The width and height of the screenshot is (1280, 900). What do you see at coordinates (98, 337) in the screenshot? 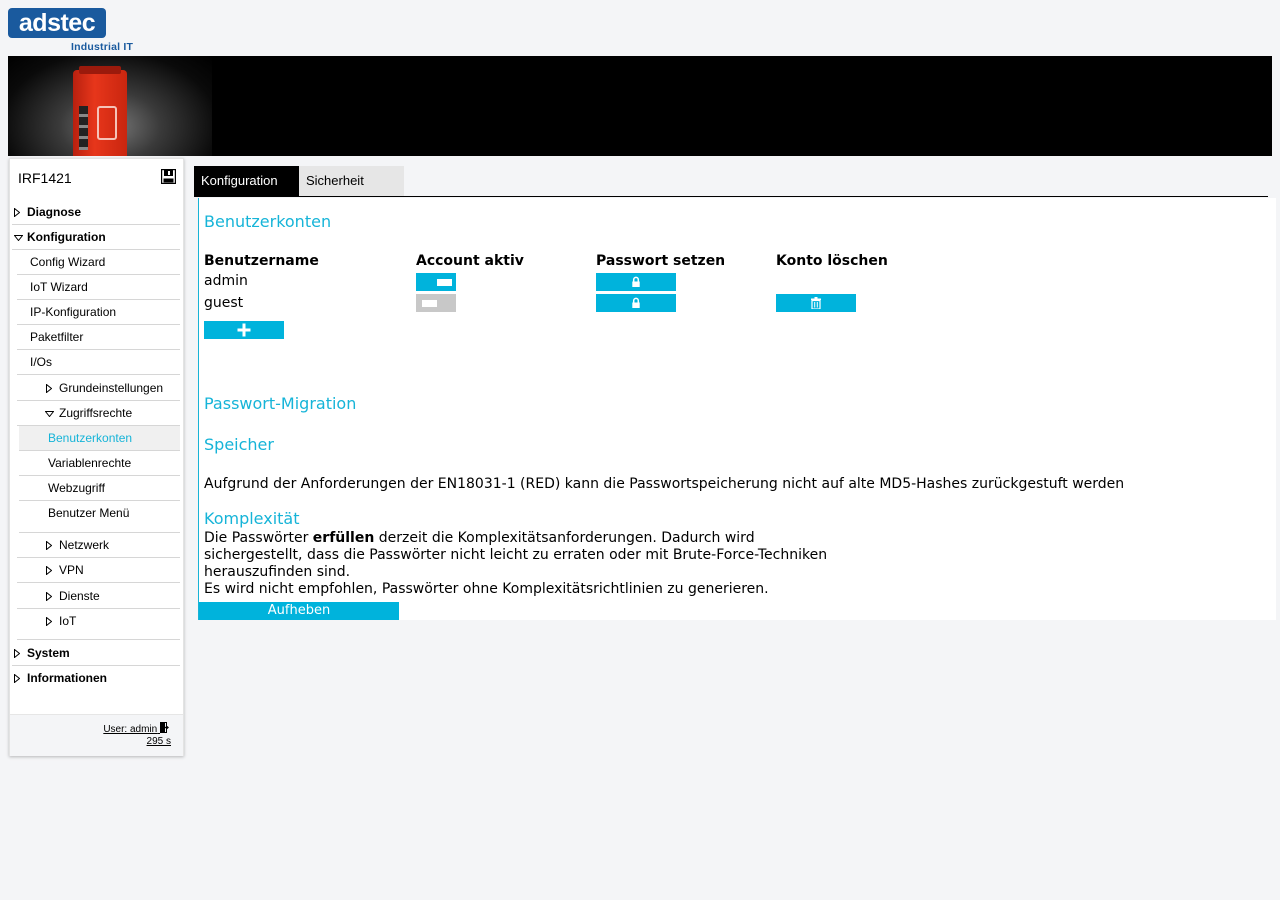
I see `sidebar-item-paketfilter: Paketfilter` at bounding box center [98, 337].